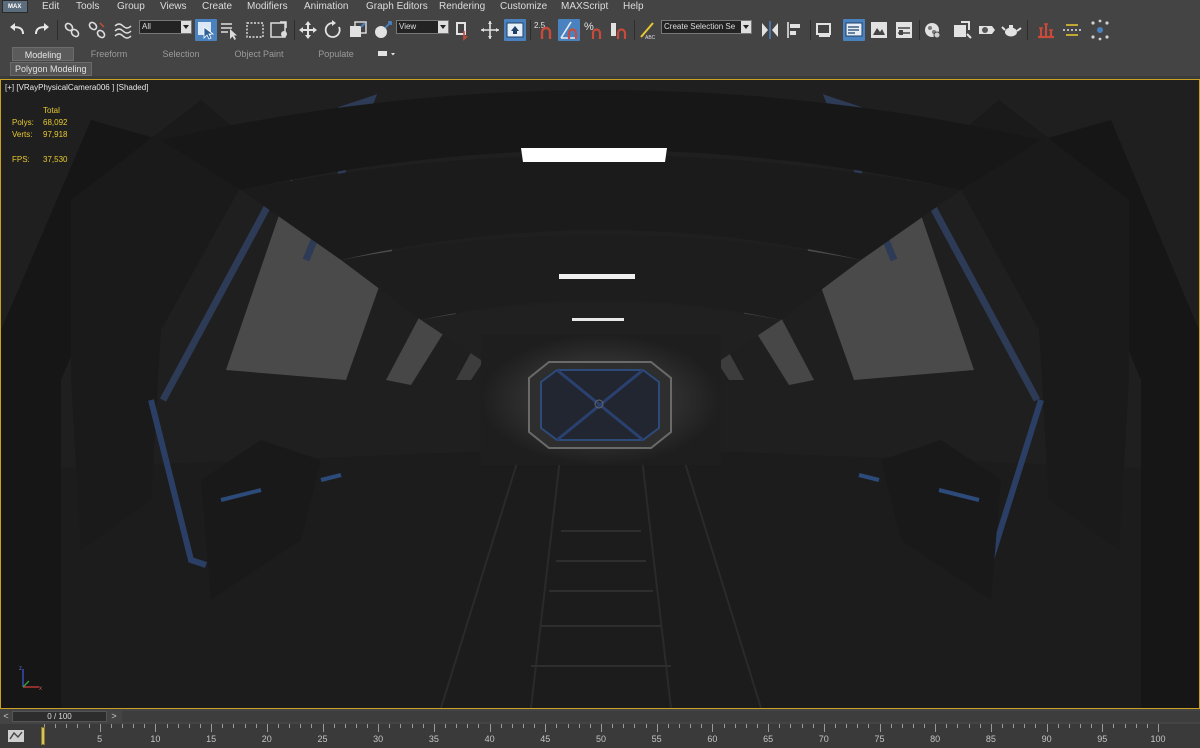 The width and height of the screenshot is (1200, 748). Describe the element at coordinates (76, 87) in the screenshot. I see `viewport-label: [+] [VRayPhysicalCamera006 ] [Shaded]` at that location.